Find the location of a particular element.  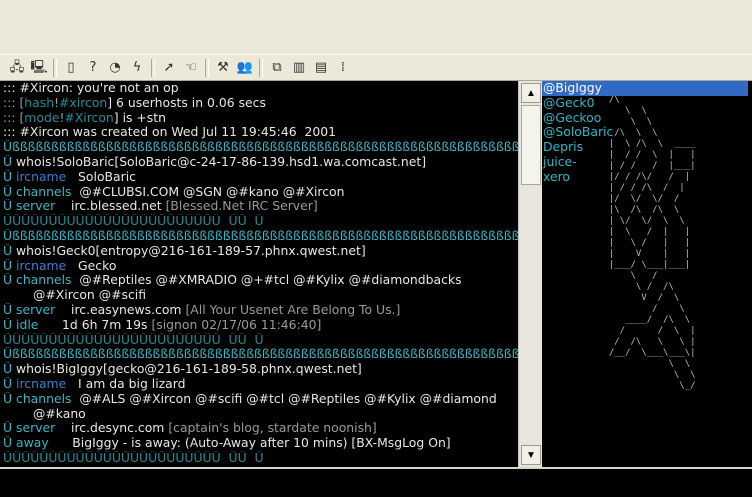

help-button: ? is located at coordinates (93, 68).